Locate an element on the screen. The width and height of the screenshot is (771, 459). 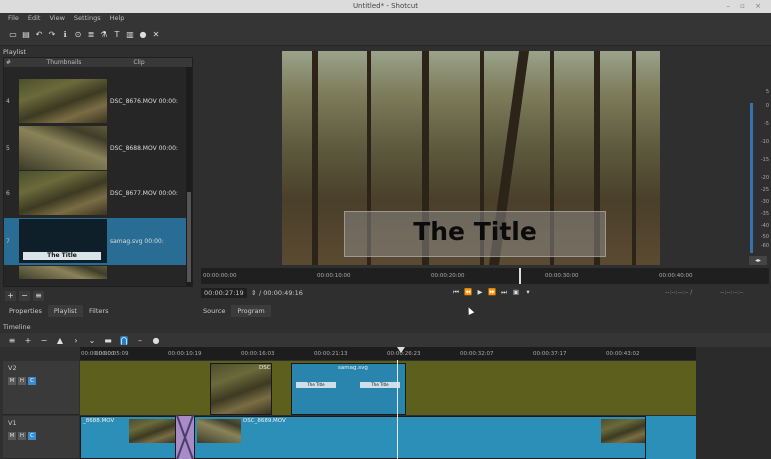
menu-bar: File Edit View Settings Help is located at coordinates (385, 18).